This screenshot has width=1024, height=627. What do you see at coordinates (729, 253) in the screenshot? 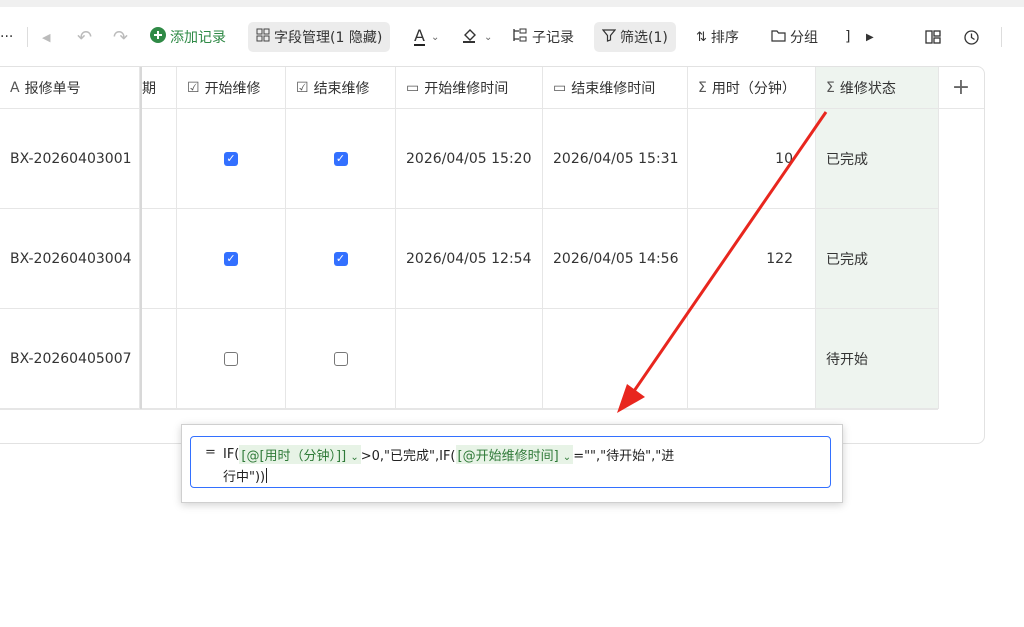
I see `arrow-shaft` at bounding box center [729, 253].